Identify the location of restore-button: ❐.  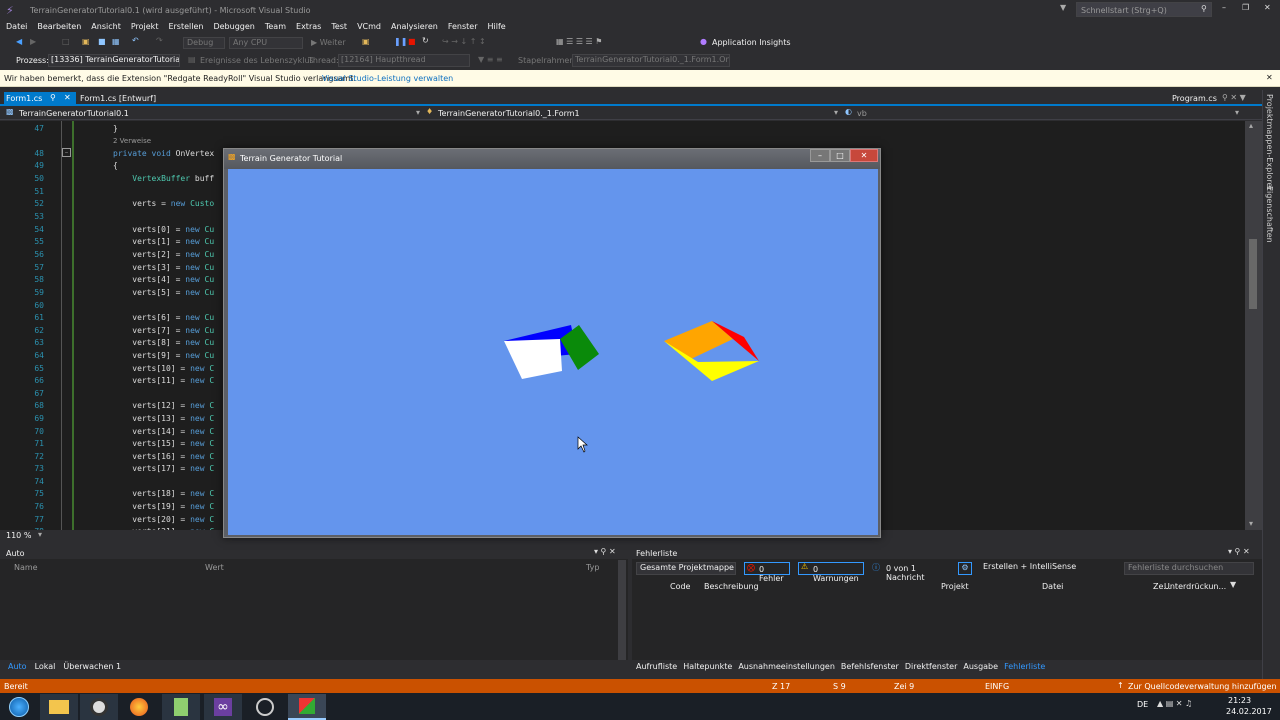
(1245, 7).